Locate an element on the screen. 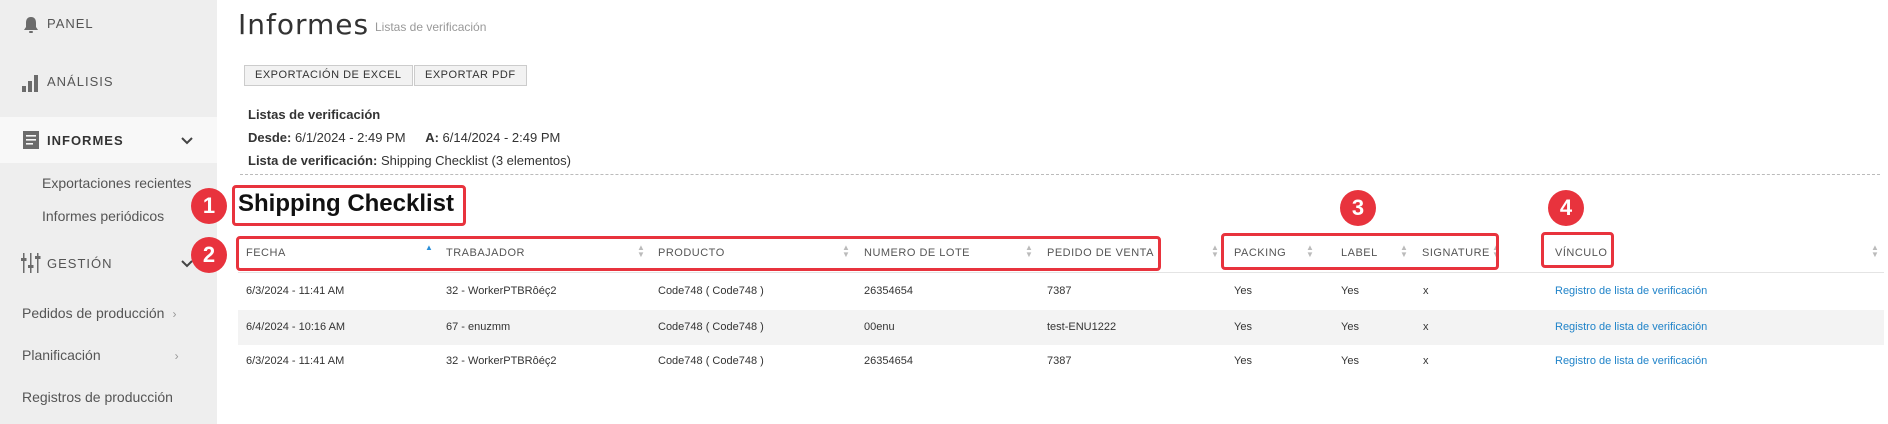 Image resolution: width=1888 pixels, height=424 pixels. sidebar-subitem-production-orders: Pedidos de producción › is located at coordinates (99, 313).